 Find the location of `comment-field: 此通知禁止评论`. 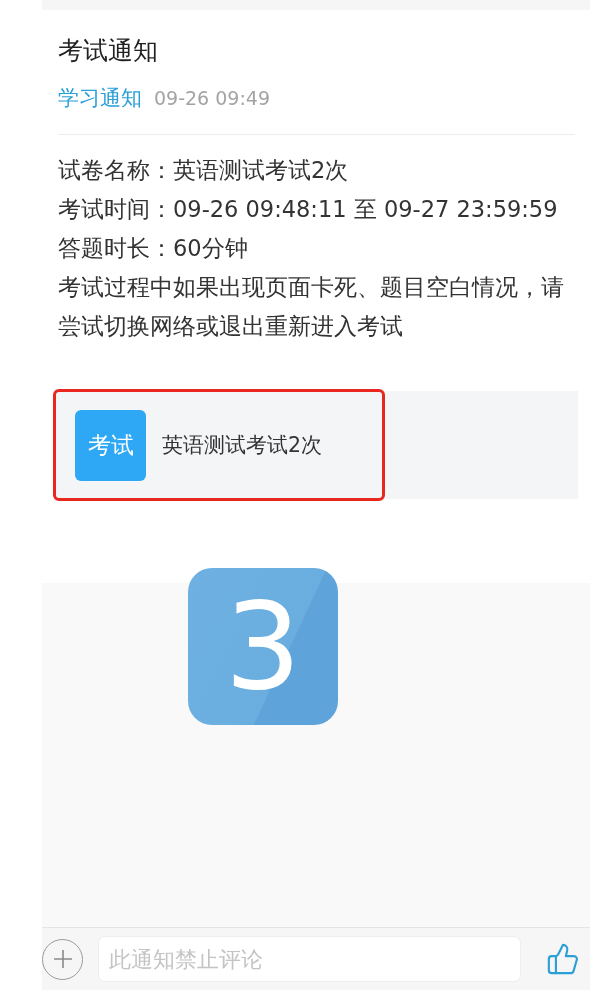

comment-field: 此通知禁止评论 is located at coordinates (309, 959).